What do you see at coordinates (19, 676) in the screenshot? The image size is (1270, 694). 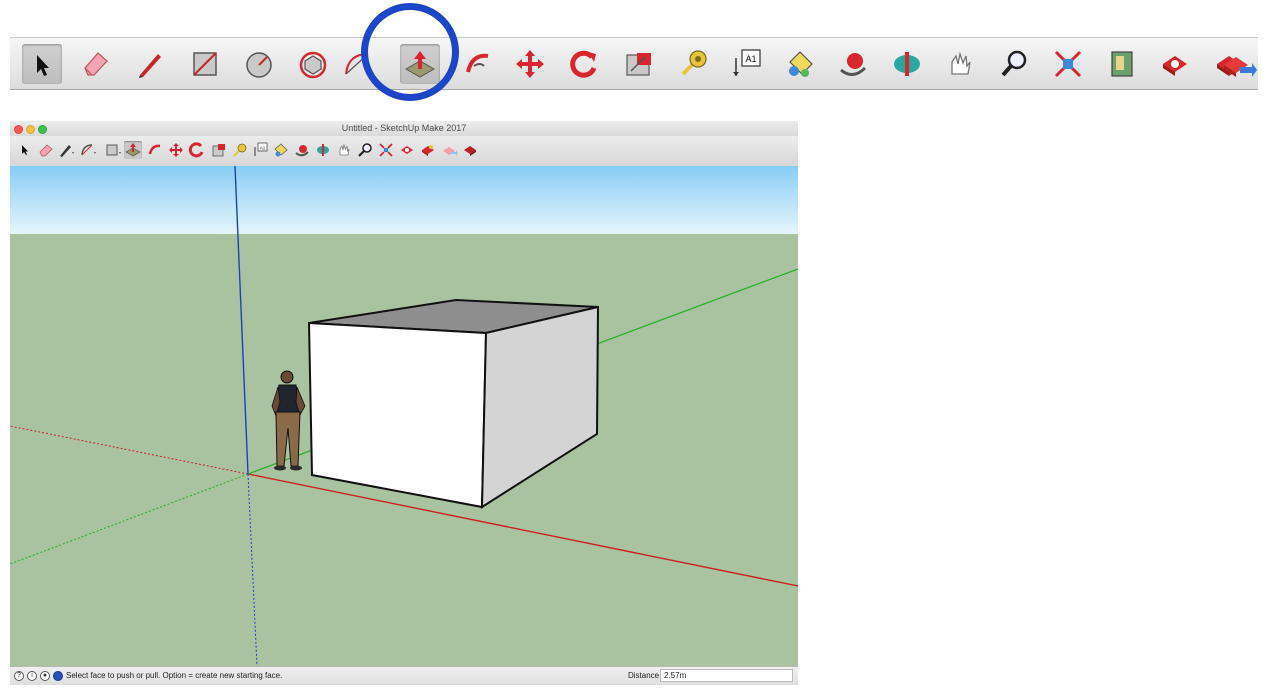 I see `geo-location-icon: ?` at bounding box center [19, 676].